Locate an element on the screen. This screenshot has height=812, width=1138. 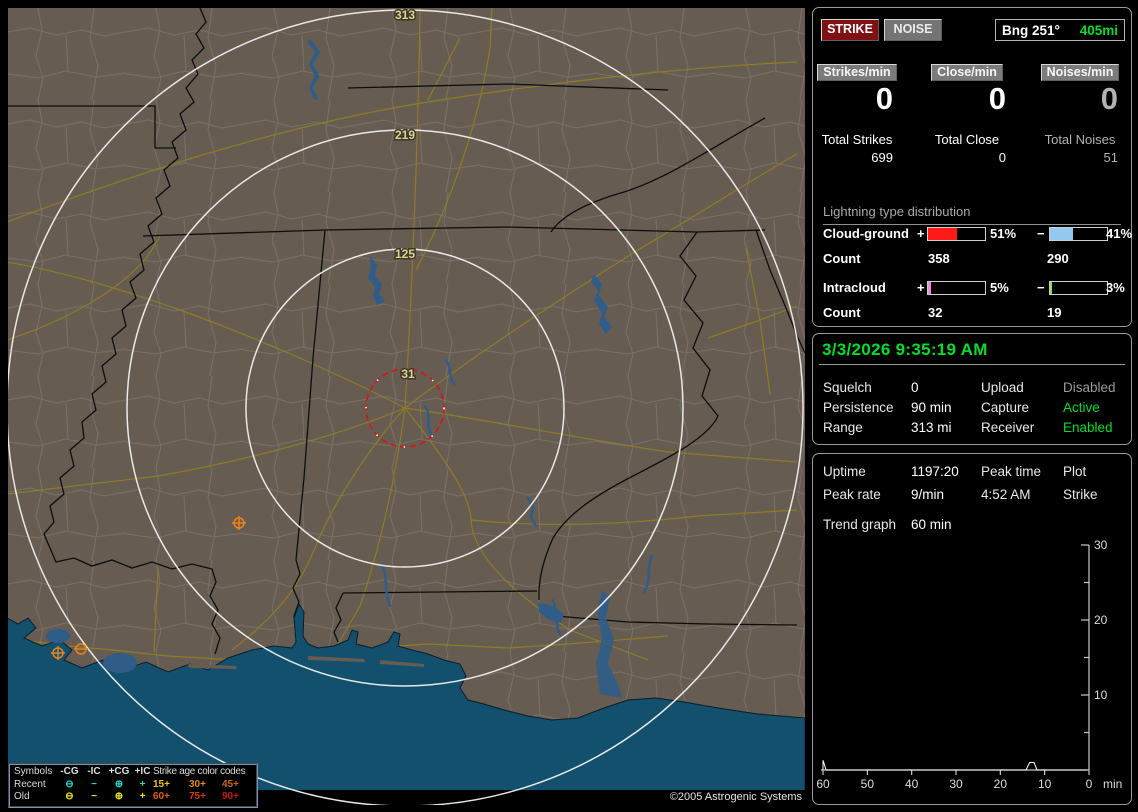
strikes-counter: Strikes/min 0 Total Strikes 699 is located at coordinates (857, 114).